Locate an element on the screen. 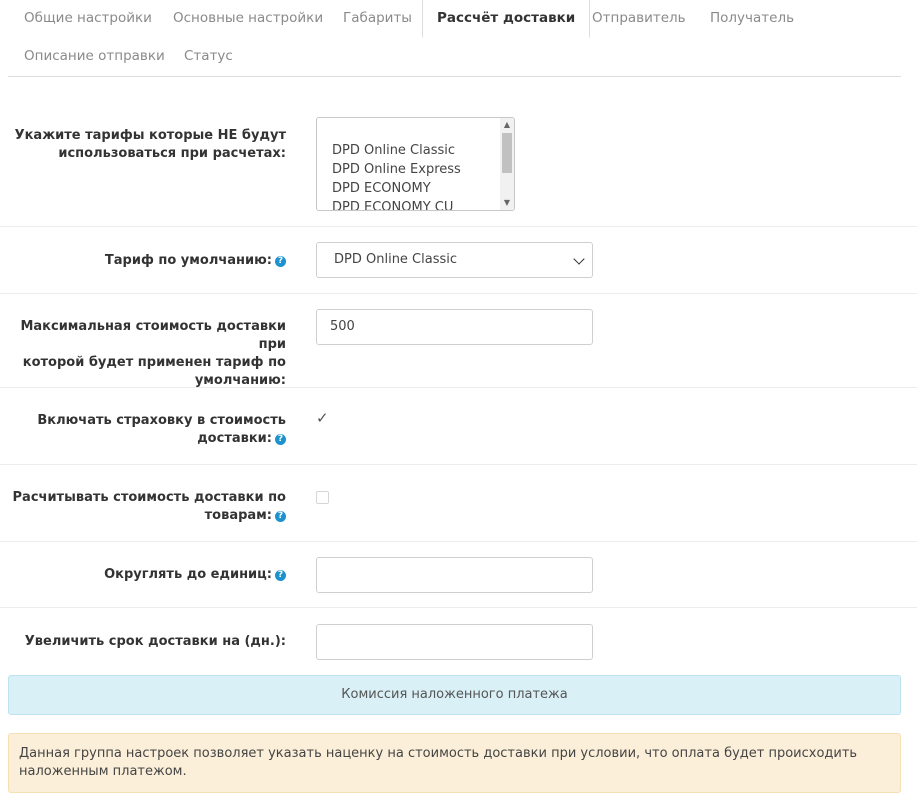 The width and height of the screenshot is (917, 802). tab-general-settings: Общие настройки is located at coordinates (88, 19).